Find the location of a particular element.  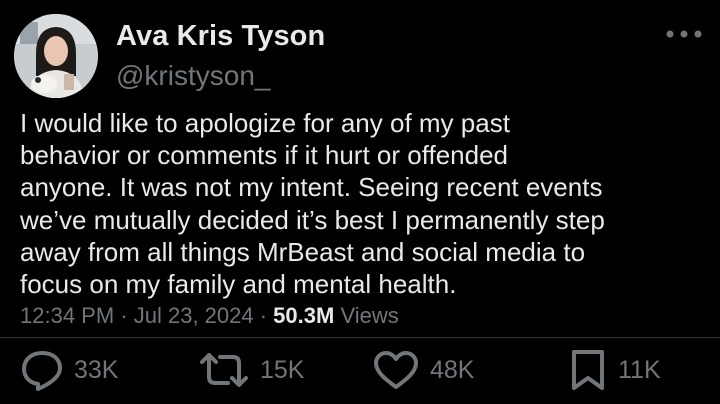

bookmark-icon is located at coordinates (588, 370).